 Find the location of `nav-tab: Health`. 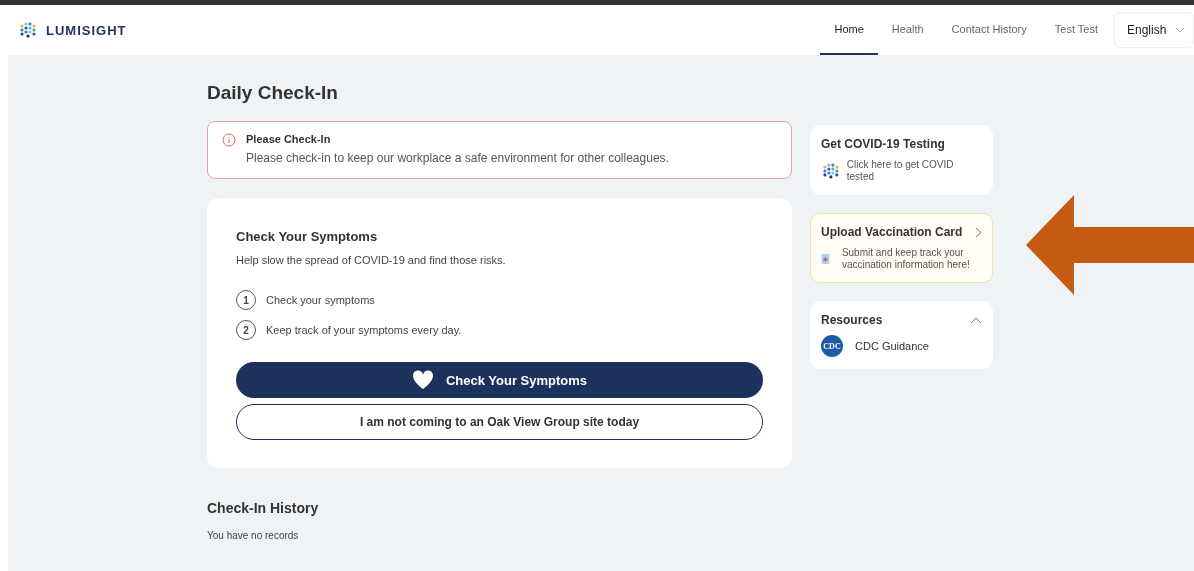

nav-tab: Health is located at coordinates (907, 30).